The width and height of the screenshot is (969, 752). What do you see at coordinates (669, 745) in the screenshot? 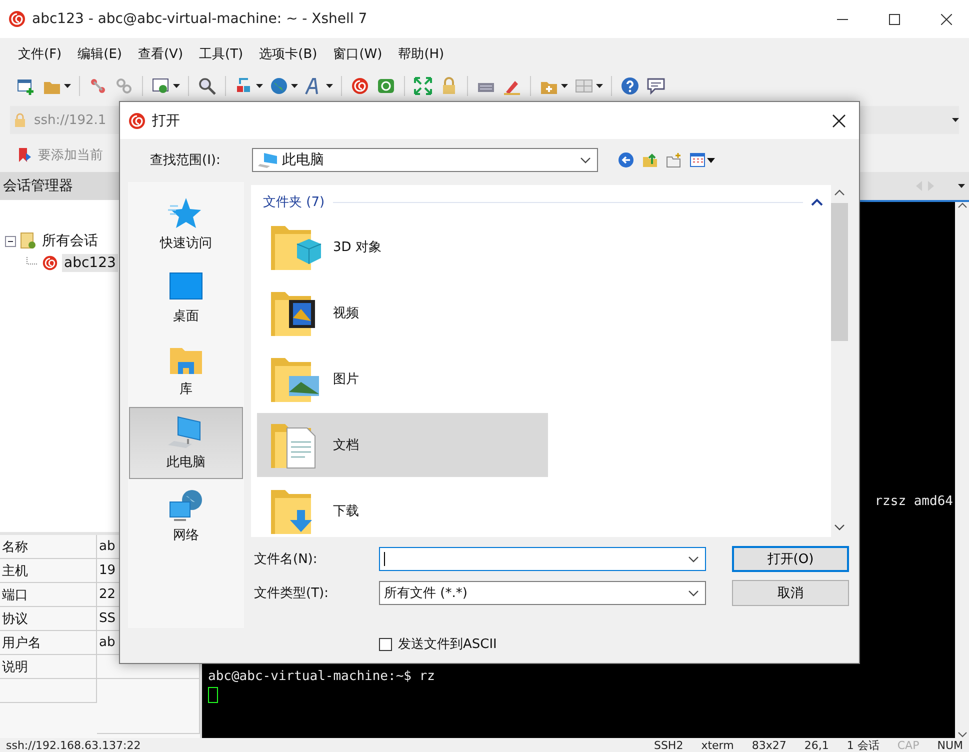
I see `status-item: SSH2` at bounding box center [669, 745].